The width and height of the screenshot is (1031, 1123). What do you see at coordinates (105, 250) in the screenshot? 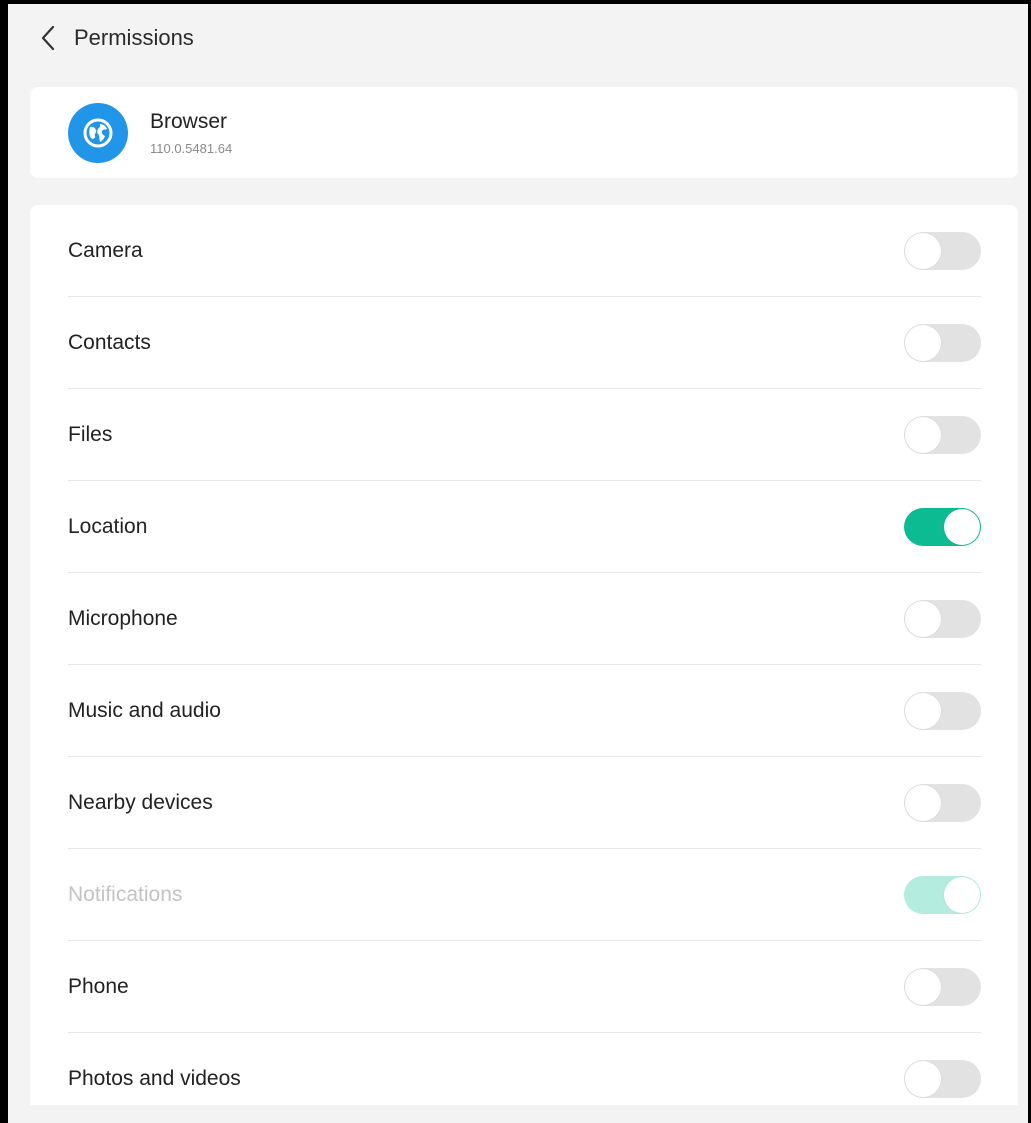
I see `permission-label: Camera` at bounding box center [105, 250].